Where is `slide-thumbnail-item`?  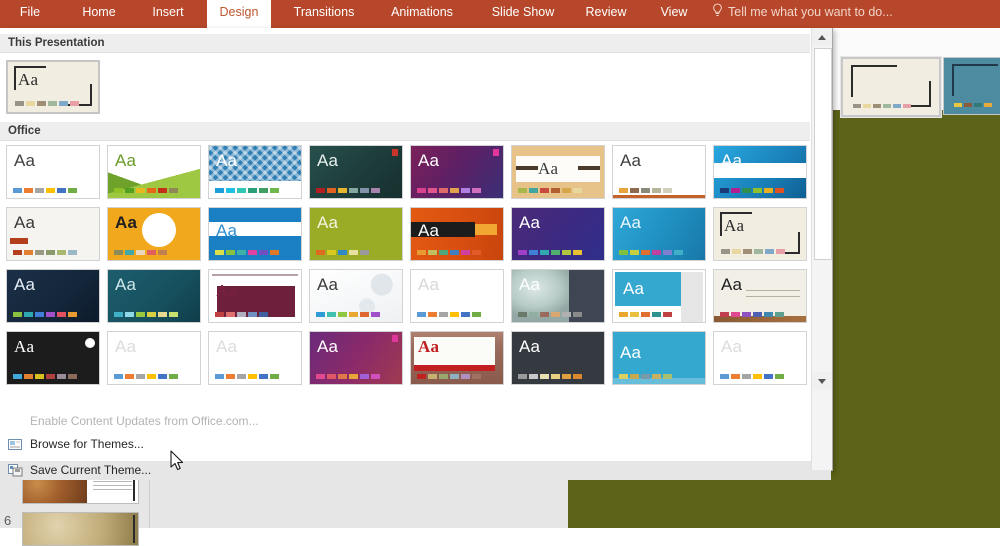
slide-thumbnail-item is located at coordinates (80, 529).